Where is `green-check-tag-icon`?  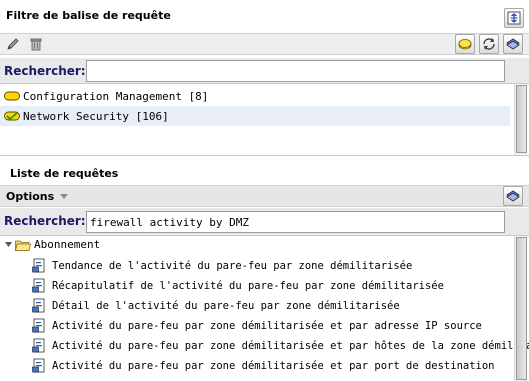 green-check-tag-icon is located at coordinates (12, 116).